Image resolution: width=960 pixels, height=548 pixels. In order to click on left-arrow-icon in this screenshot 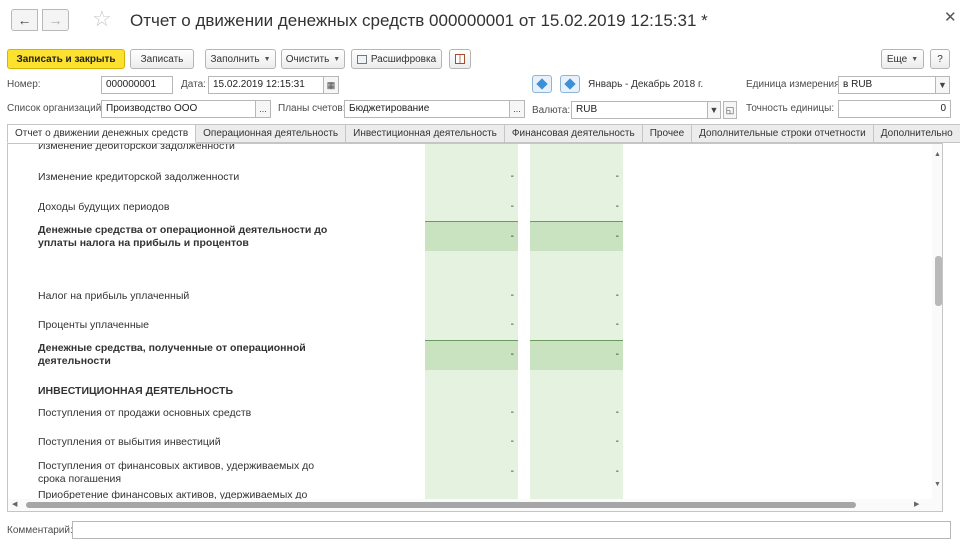, I will do `click(542, 84)`.